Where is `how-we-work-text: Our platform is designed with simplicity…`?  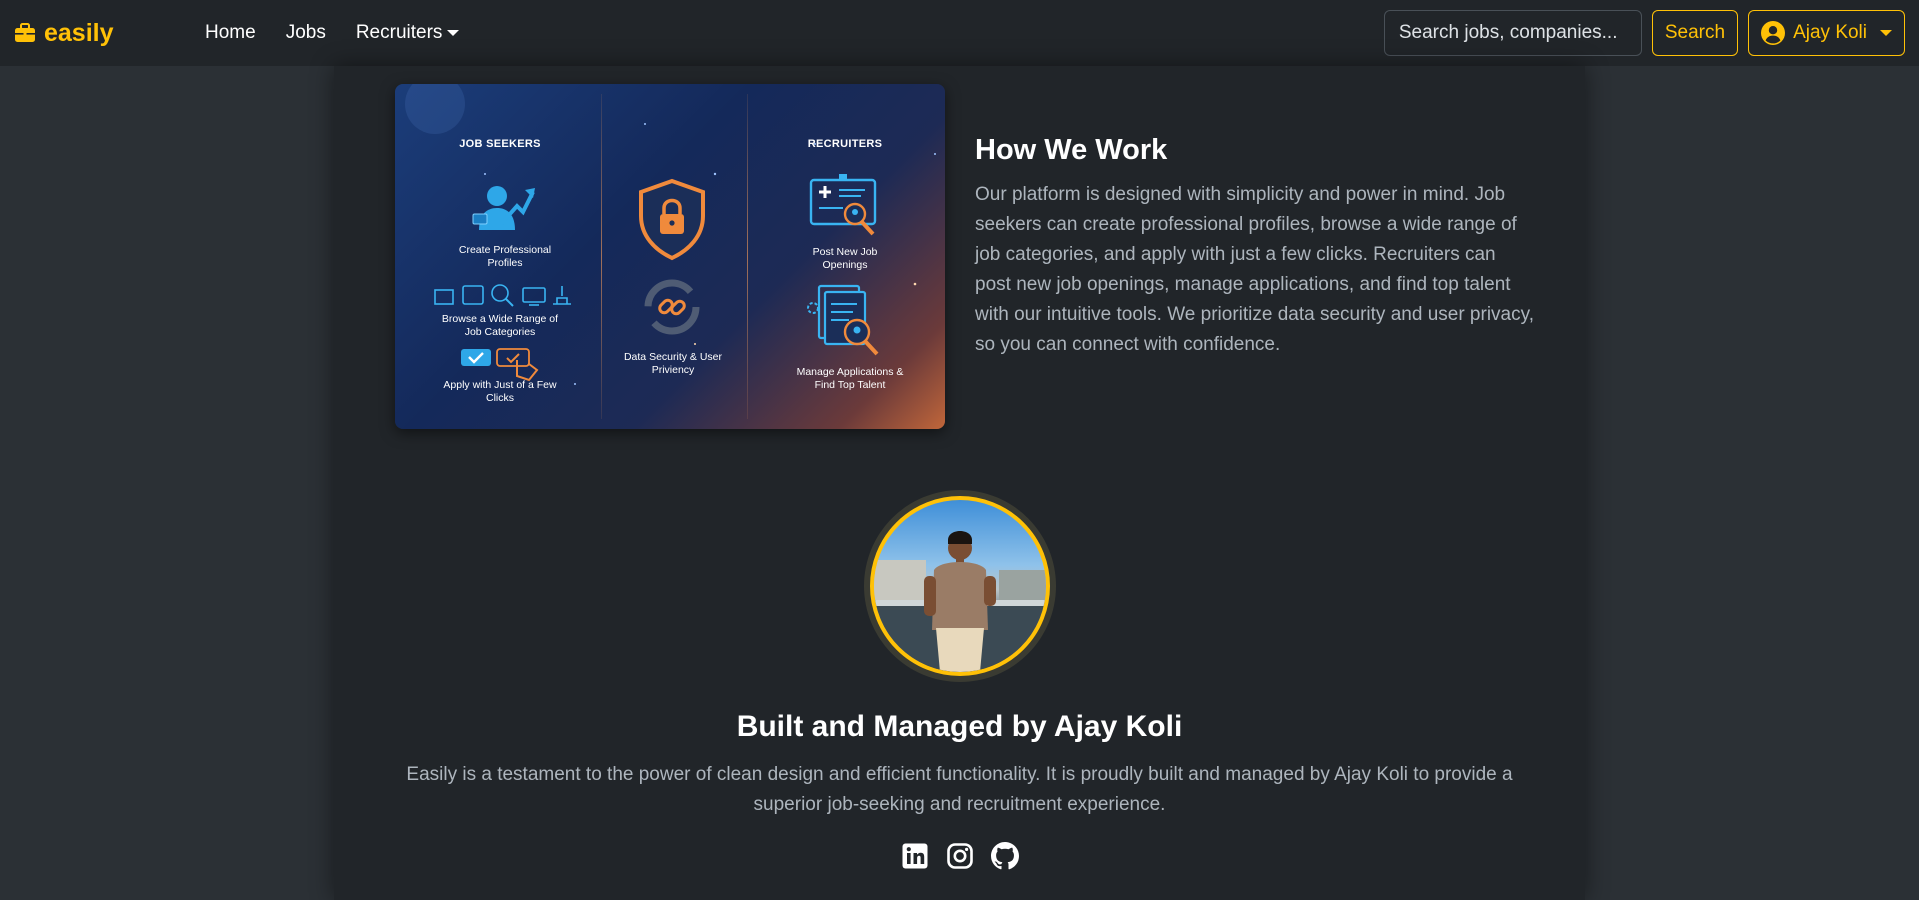 how-we-work-text: Our platform is designed with simplicity… is located at coordinates (1254, 269).